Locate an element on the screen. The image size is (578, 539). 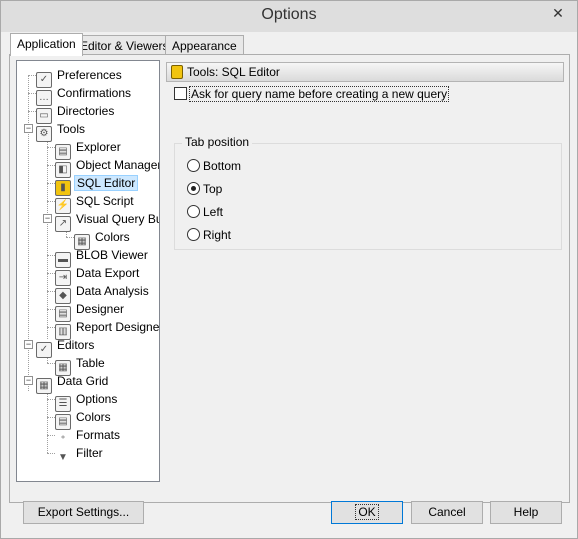
help-button: Help is located at coordinates (526, 512).